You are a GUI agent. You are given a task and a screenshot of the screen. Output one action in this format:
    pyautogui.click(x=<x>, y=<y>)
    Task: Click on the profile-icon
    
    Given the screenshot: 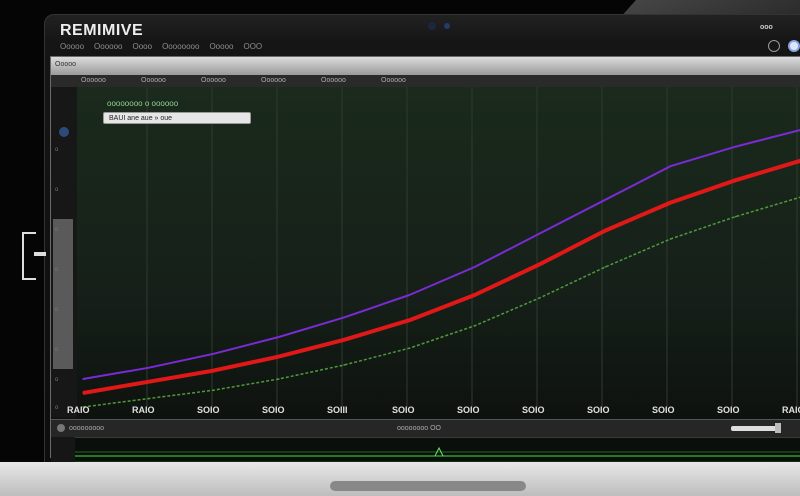 What is the action you would take?
    pyautogui.click(x=794, y=46)
    